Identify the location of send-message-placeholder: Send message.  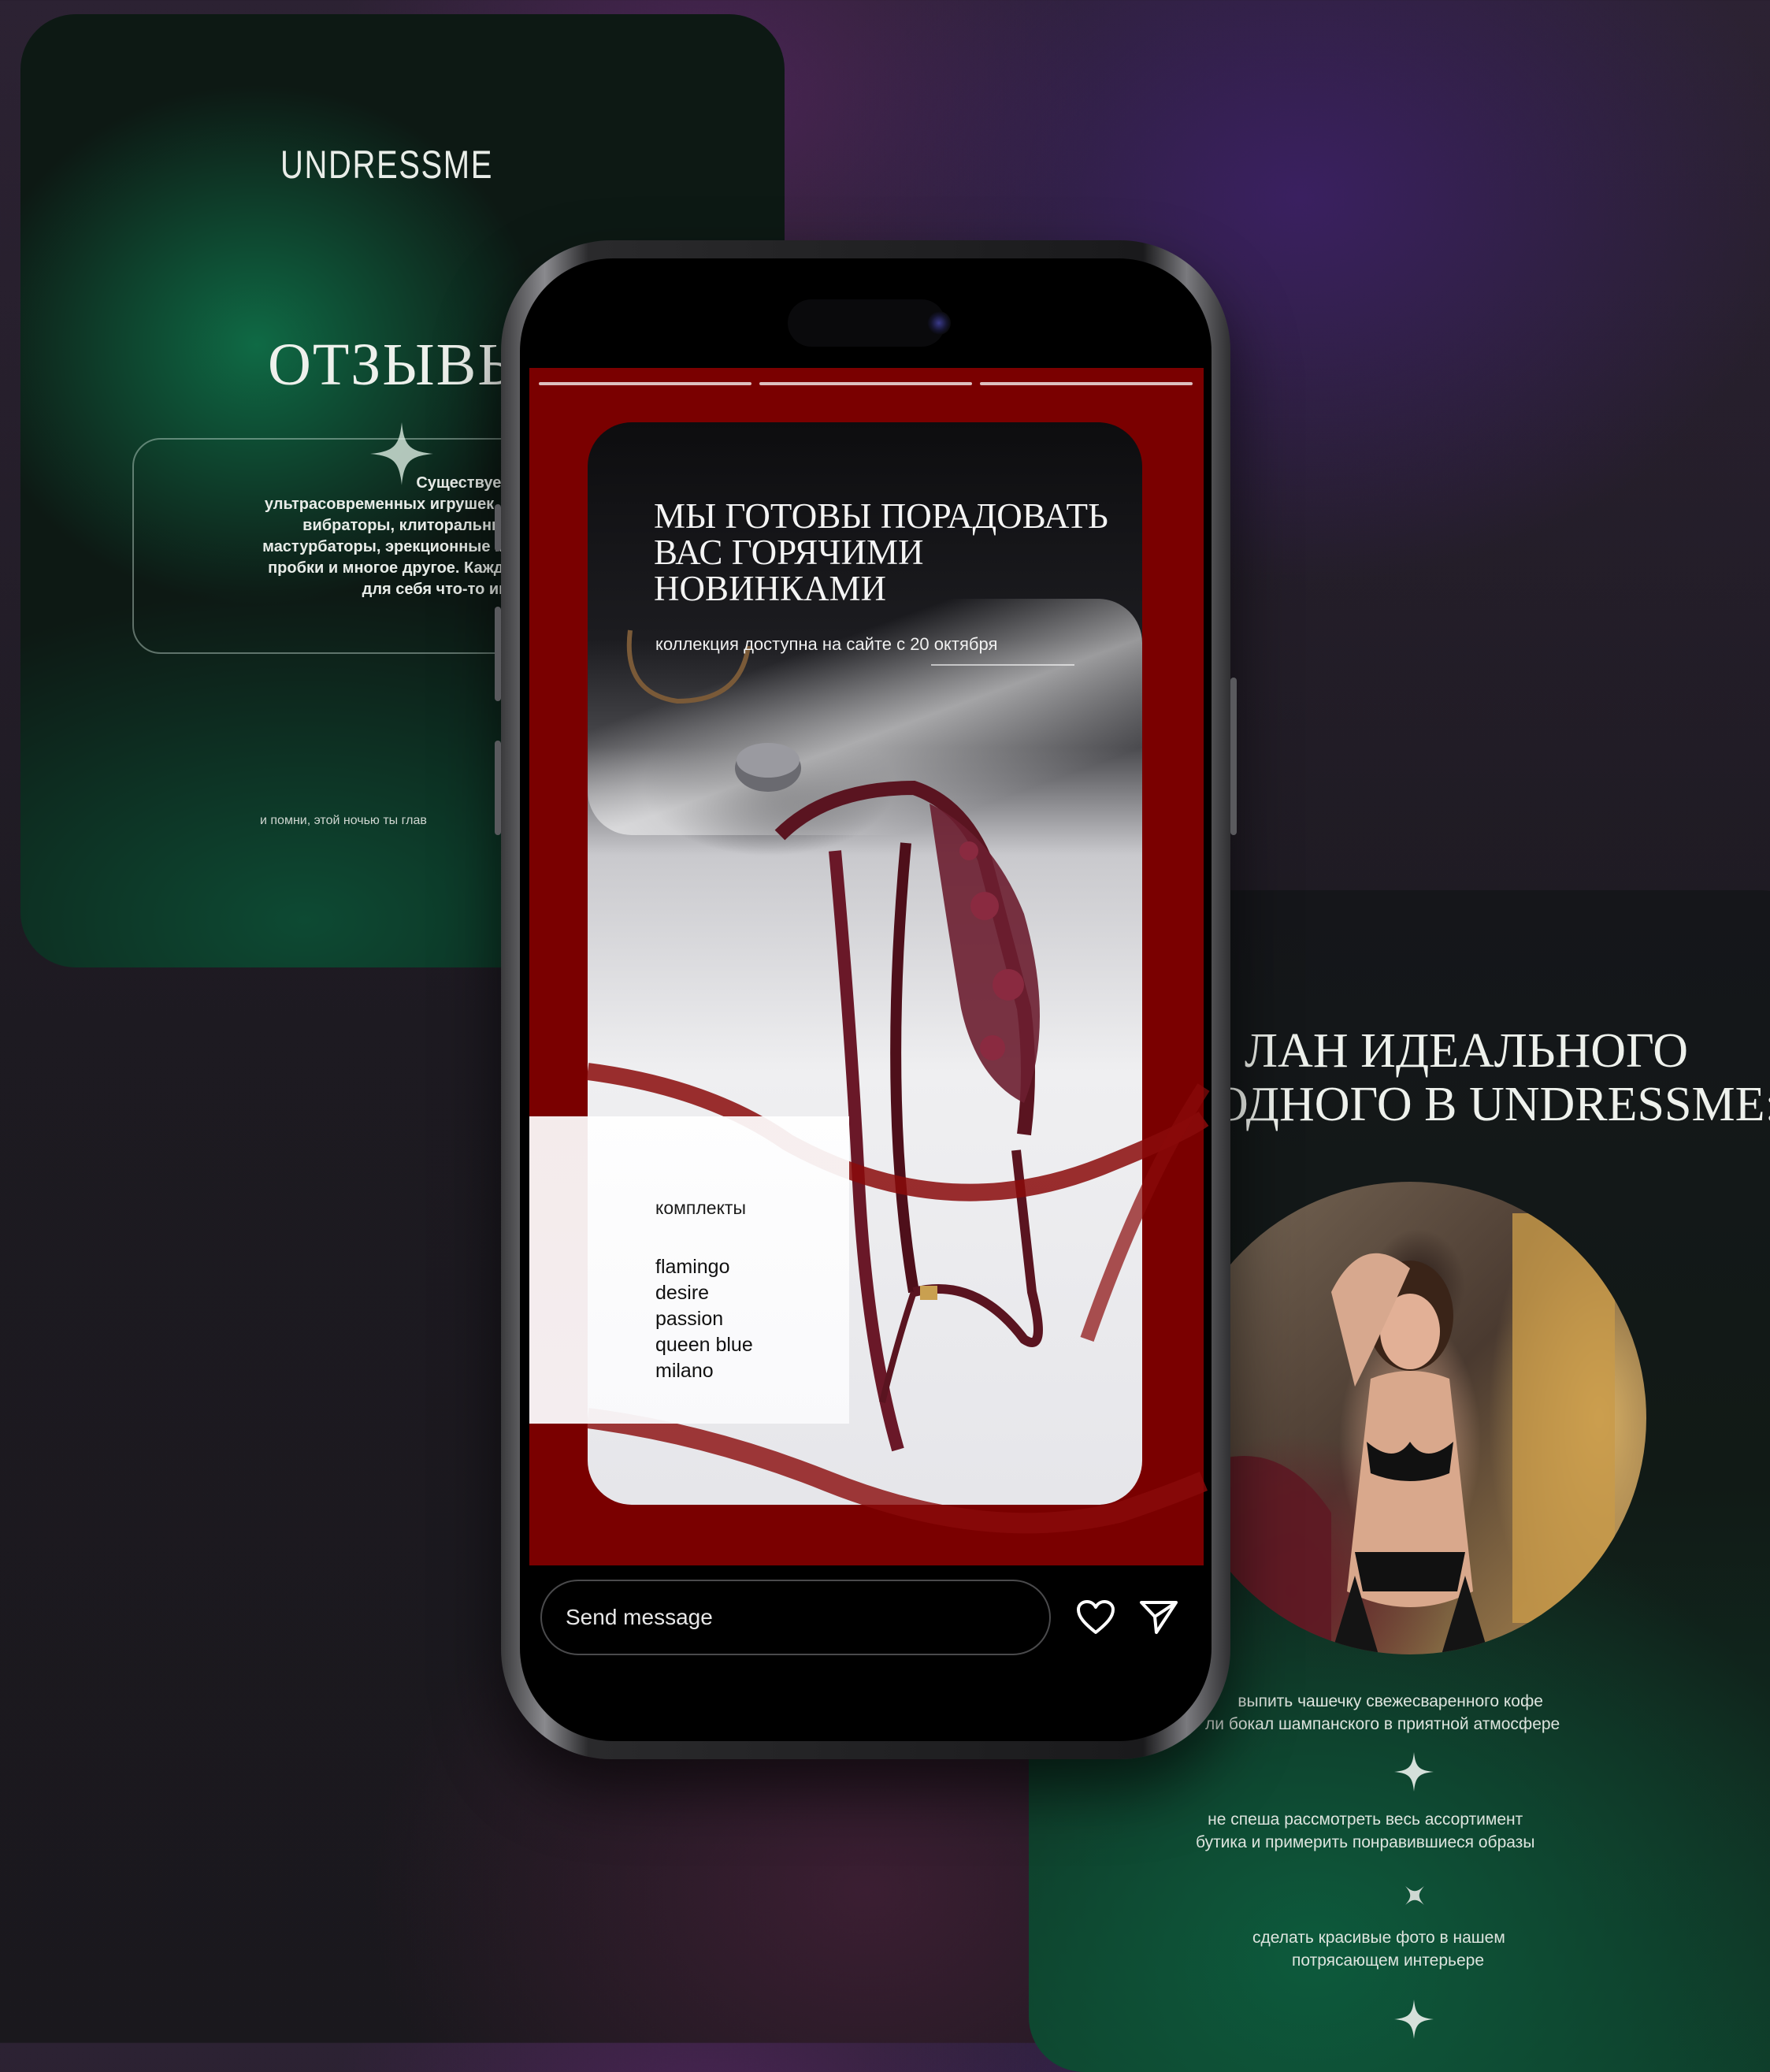
(639, 1617).